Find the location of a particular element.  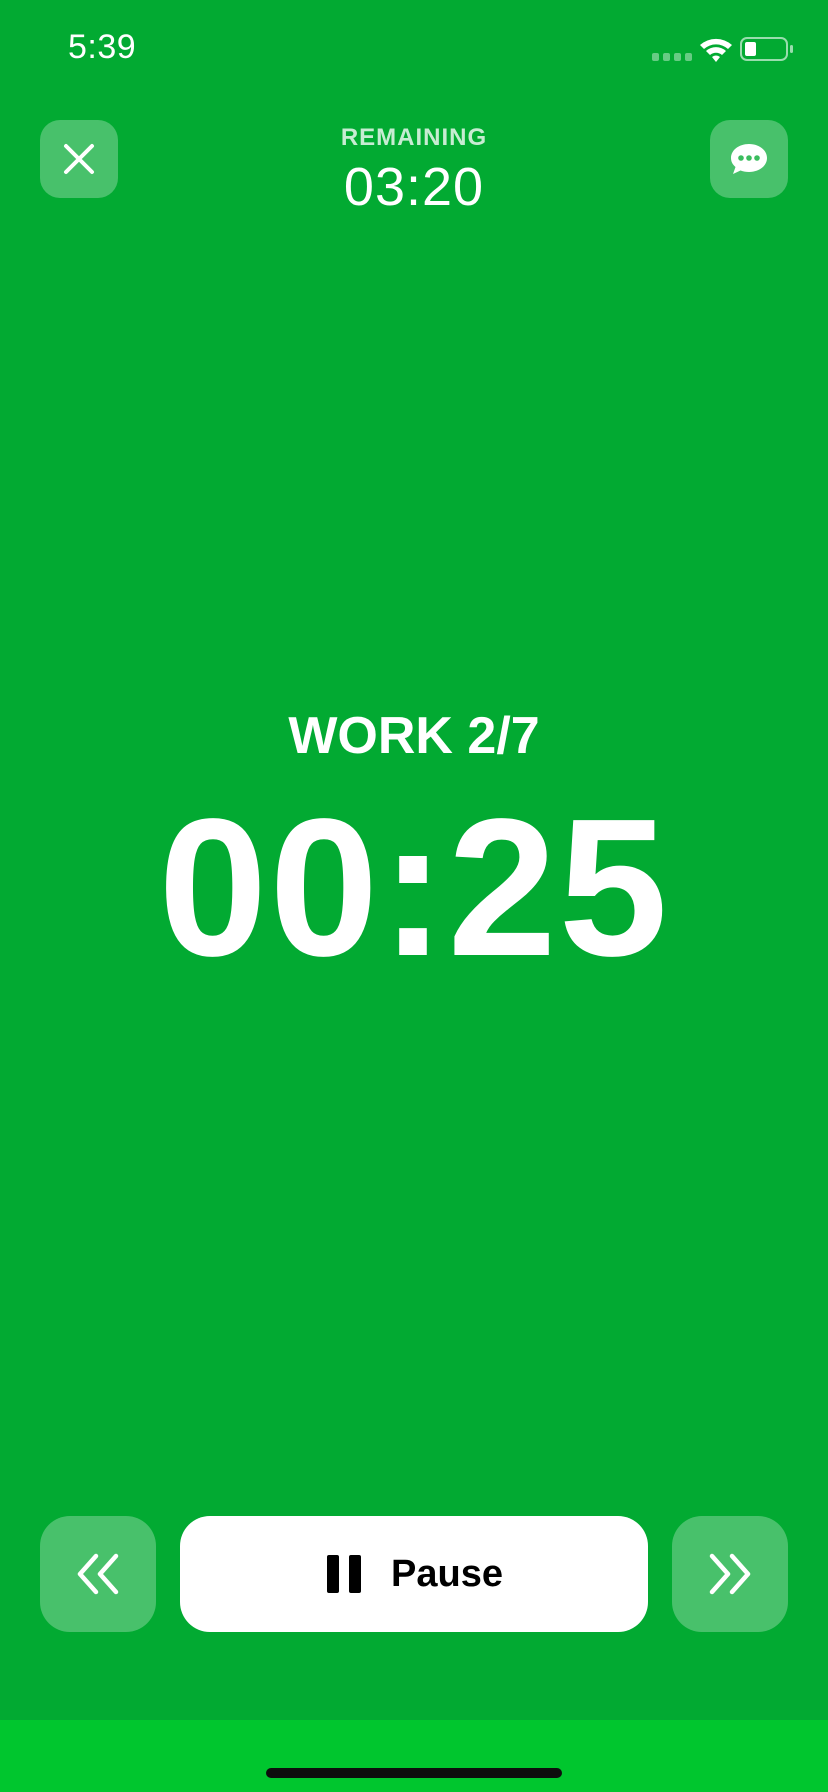

double-chevron-left-icon is located at coordinates (98, 1574).